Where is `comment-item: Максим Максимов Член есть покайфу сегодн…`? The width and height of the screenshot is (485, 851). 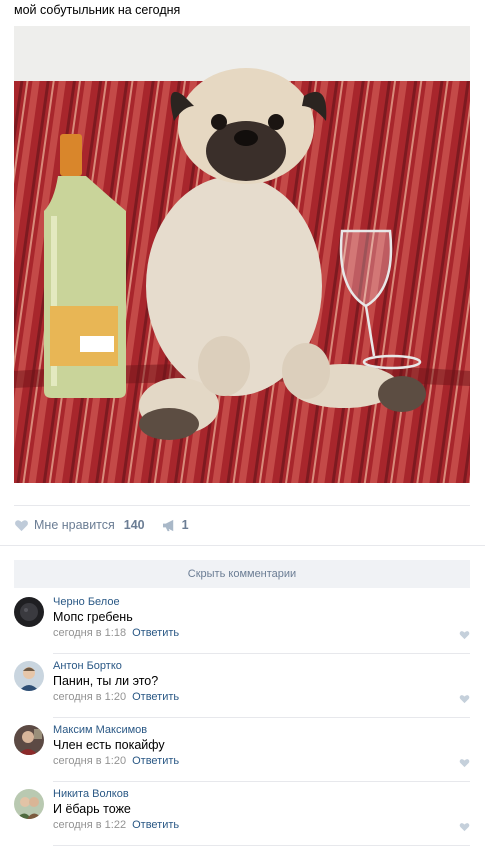 comment-item: Максим Максимов Член есть покайфу сегодн… is located at coordinates (242, 750).